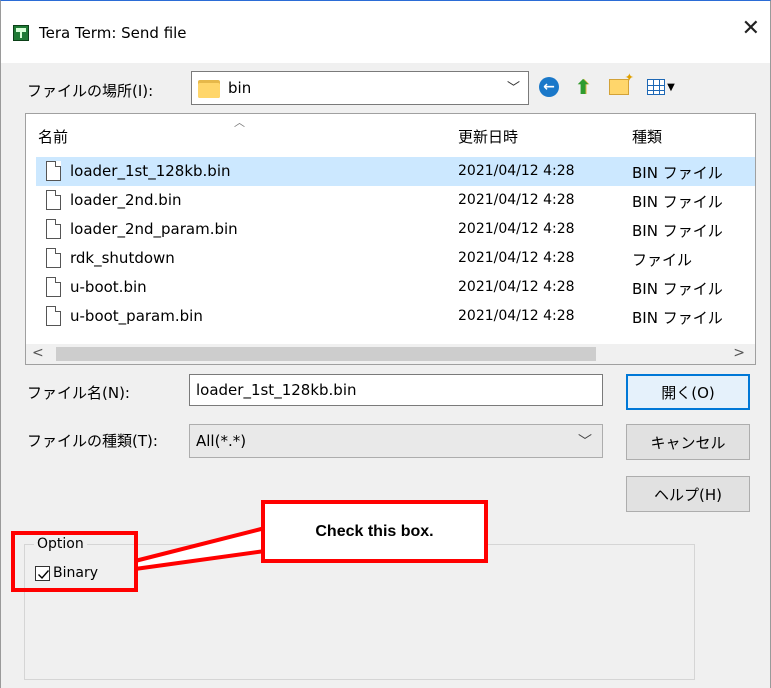 This screenshot has height=688, width=771. I want to click on checkbox-highlight-box, so click(74, 561).